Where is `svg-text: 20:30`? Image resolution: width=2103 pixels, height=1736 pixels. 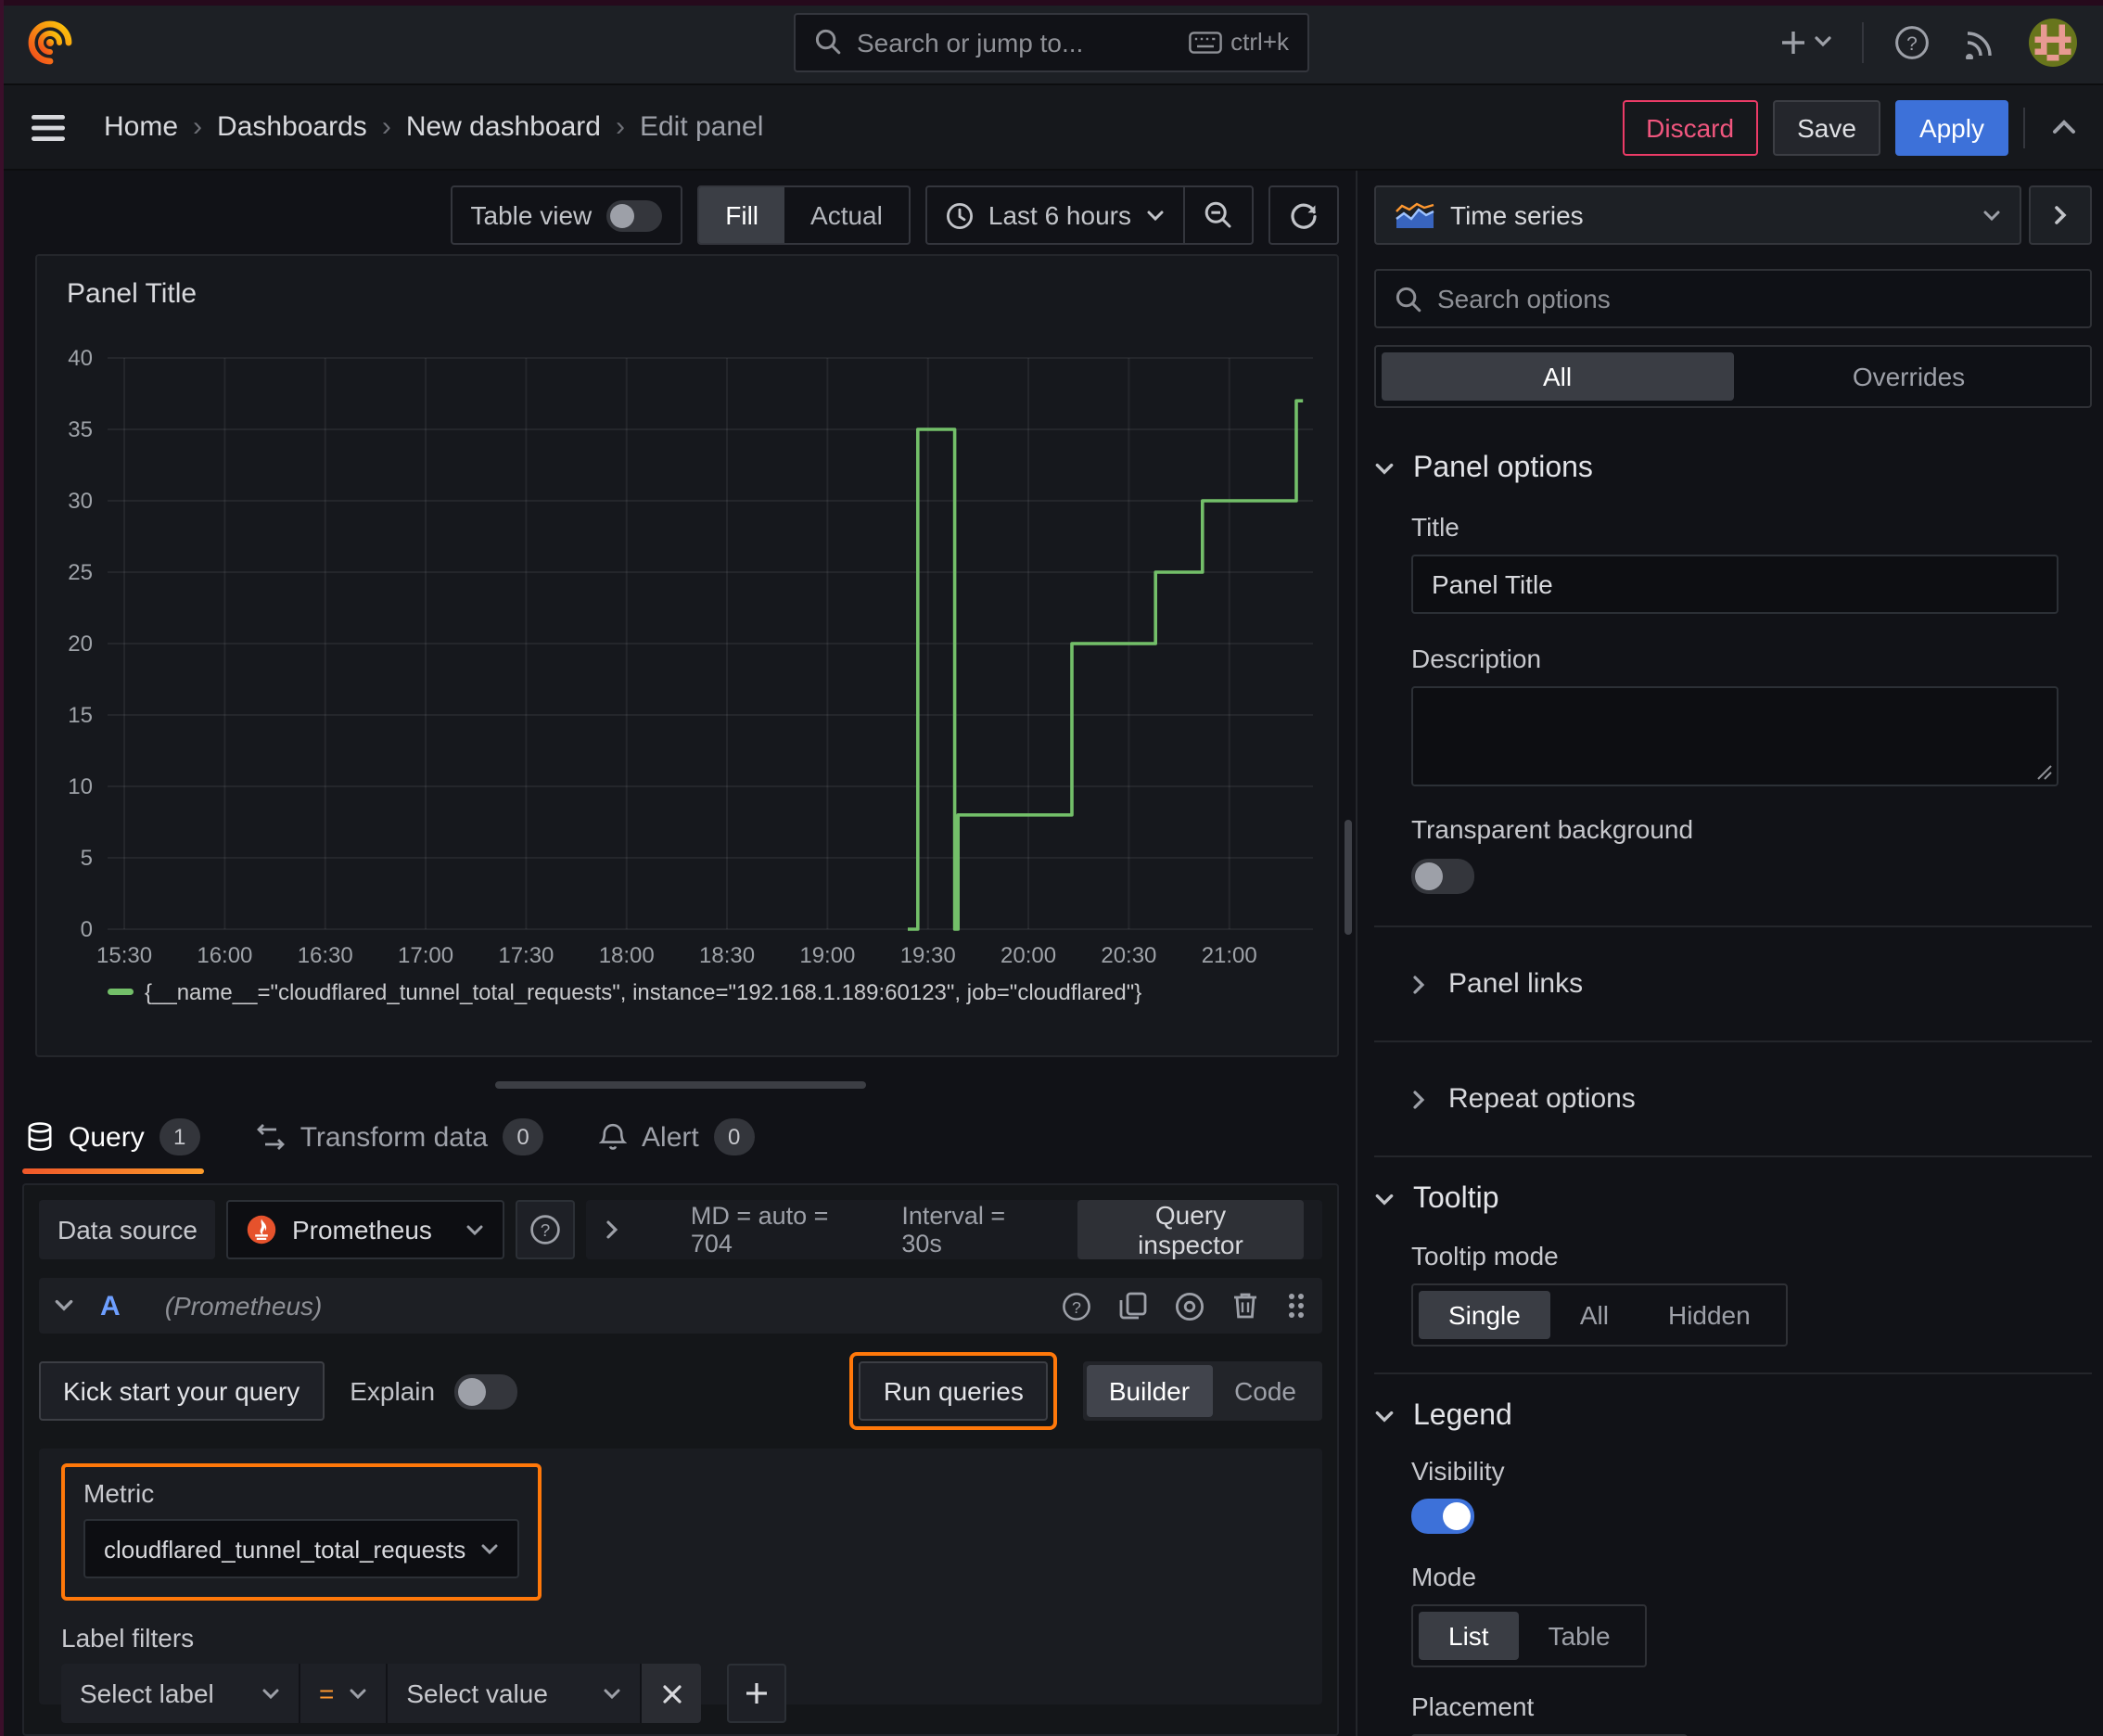
svg-text: 20:30 is located at coordinates (1128, 955).